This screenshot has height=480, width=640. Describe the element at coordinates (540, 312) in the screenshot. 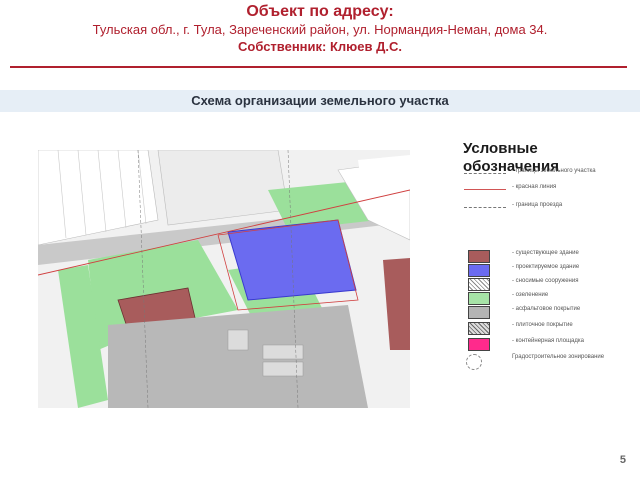

I see `legend-item-asphalt: - асфальтовое покрытие` at that location.